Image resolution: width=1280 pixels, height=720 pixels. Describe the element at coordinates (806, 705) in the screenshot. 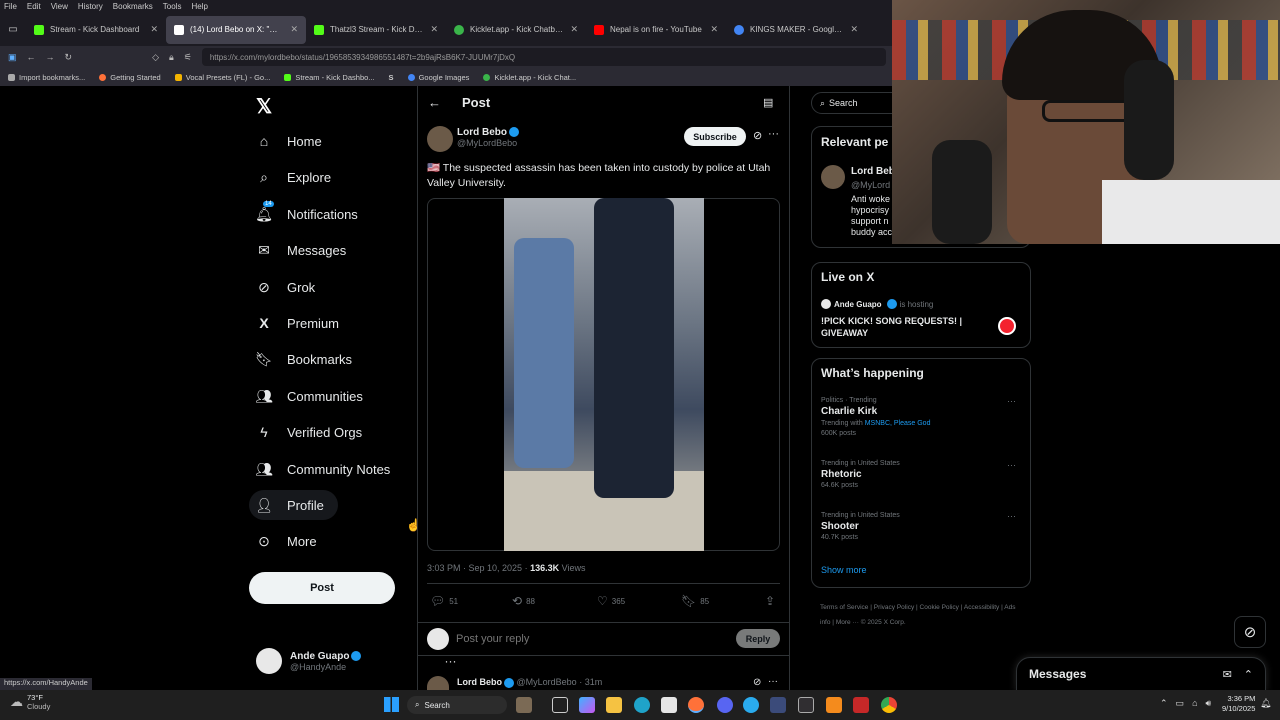

I see `obs-icon` at that location.